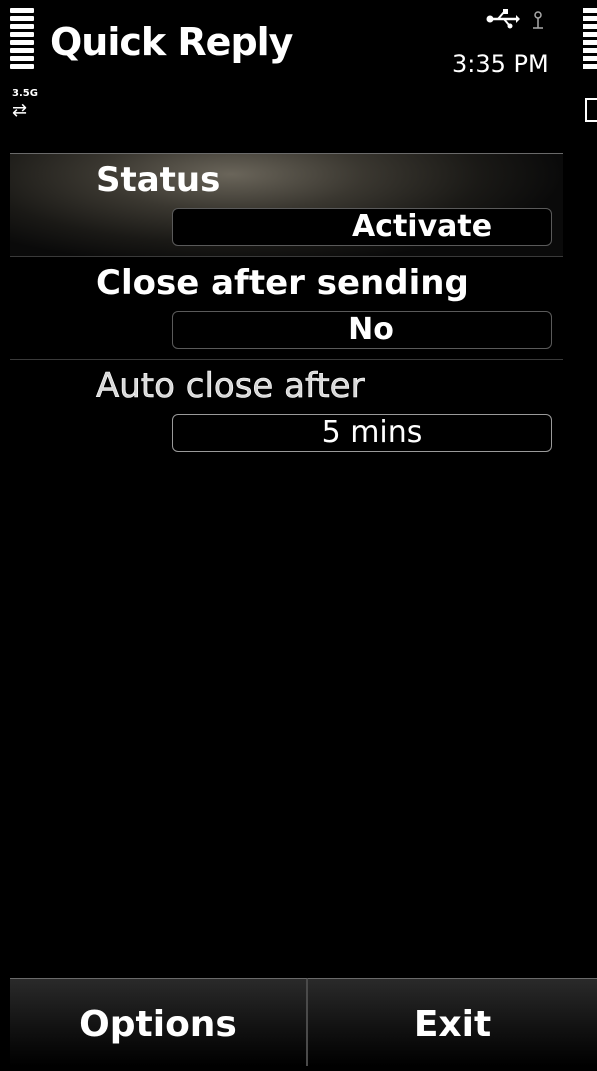 Image resolution: width=597 pixels, height=1071 pixels. I want to click on app-title: Quick Reply, so click(171, 42).